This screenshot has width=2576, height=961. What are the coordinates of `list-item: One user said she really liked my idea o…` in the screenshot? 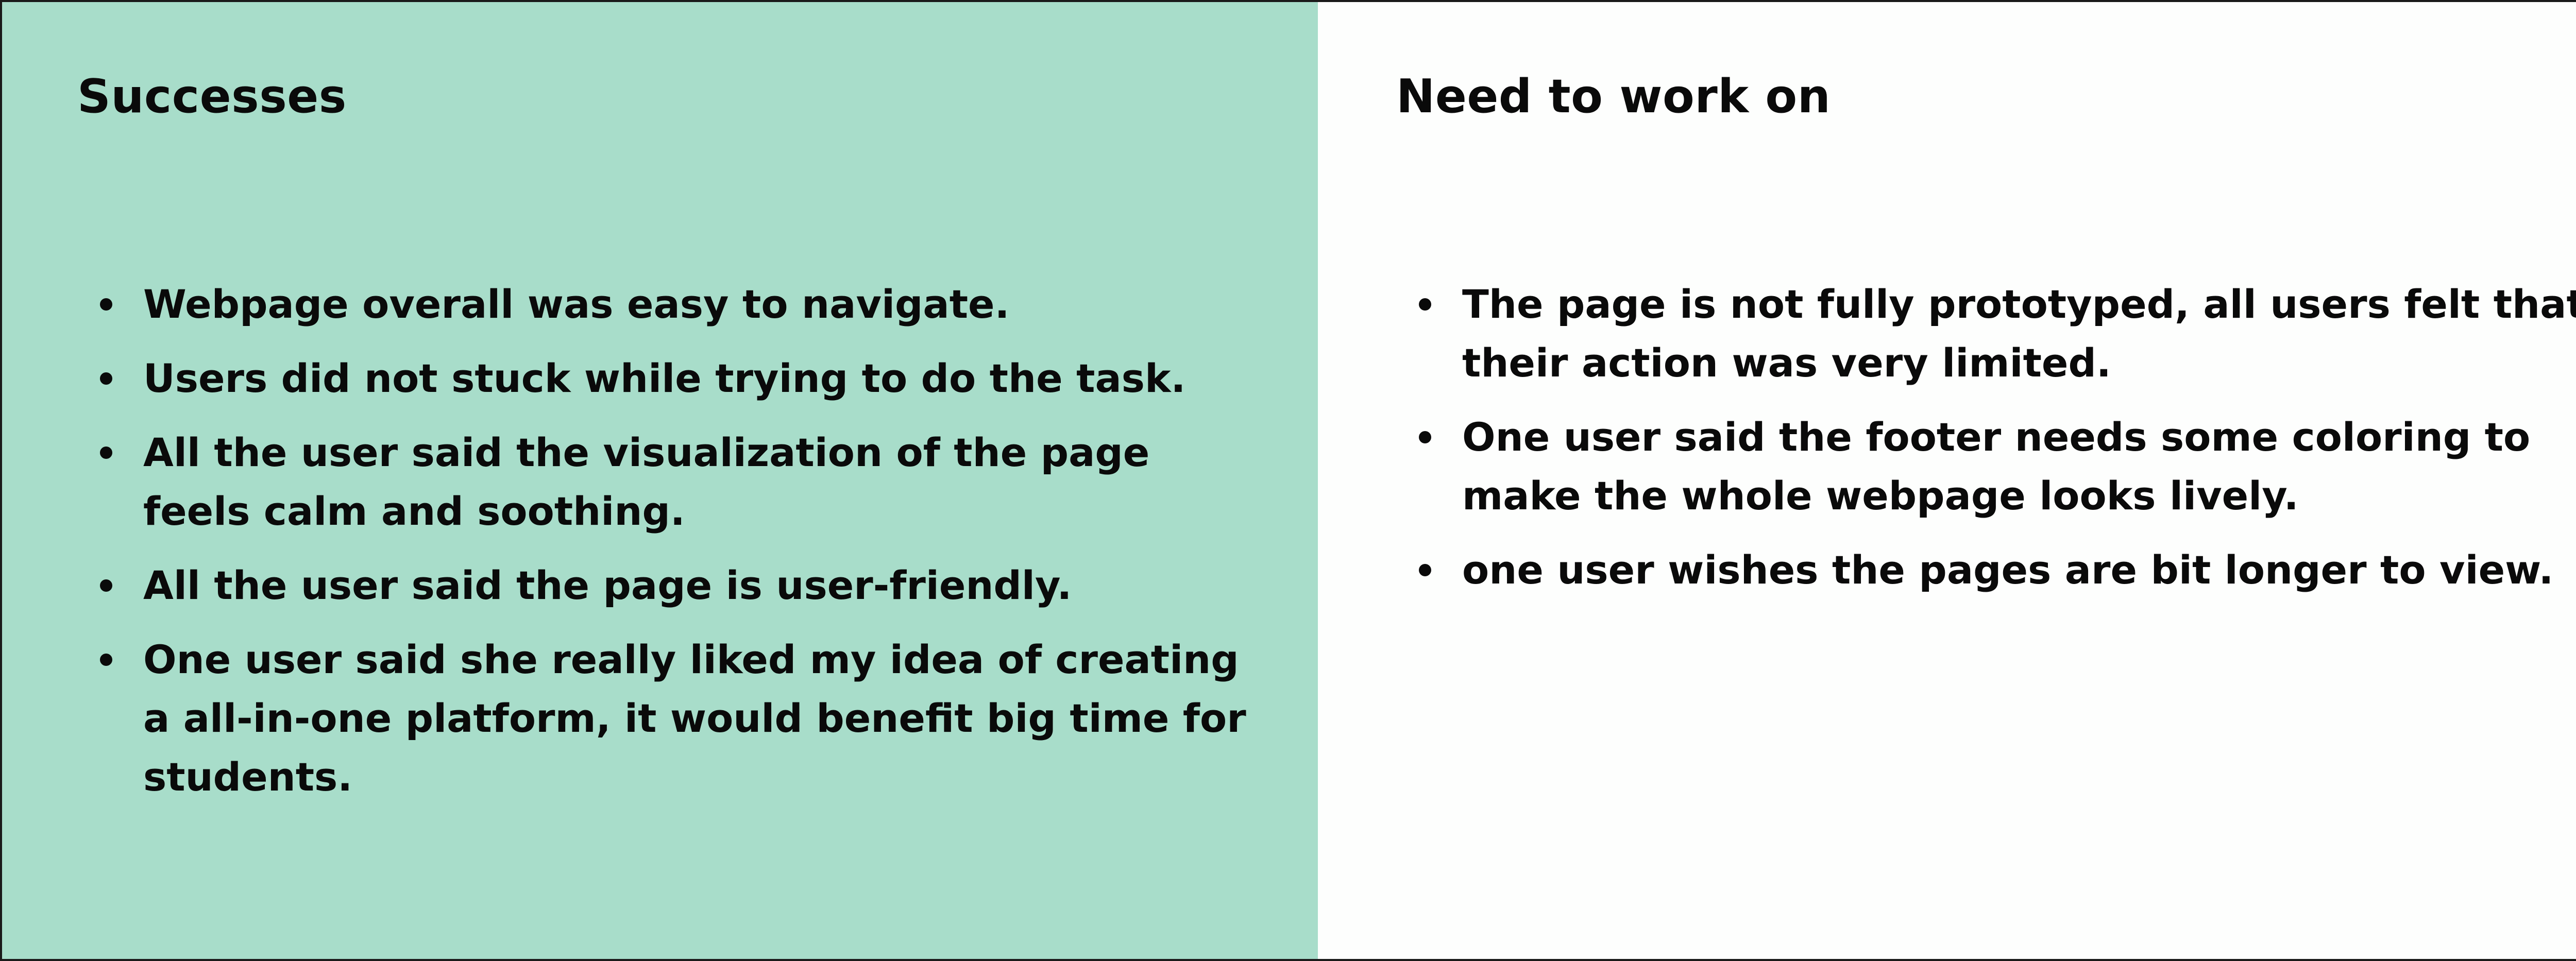 It's located at (682, 718).